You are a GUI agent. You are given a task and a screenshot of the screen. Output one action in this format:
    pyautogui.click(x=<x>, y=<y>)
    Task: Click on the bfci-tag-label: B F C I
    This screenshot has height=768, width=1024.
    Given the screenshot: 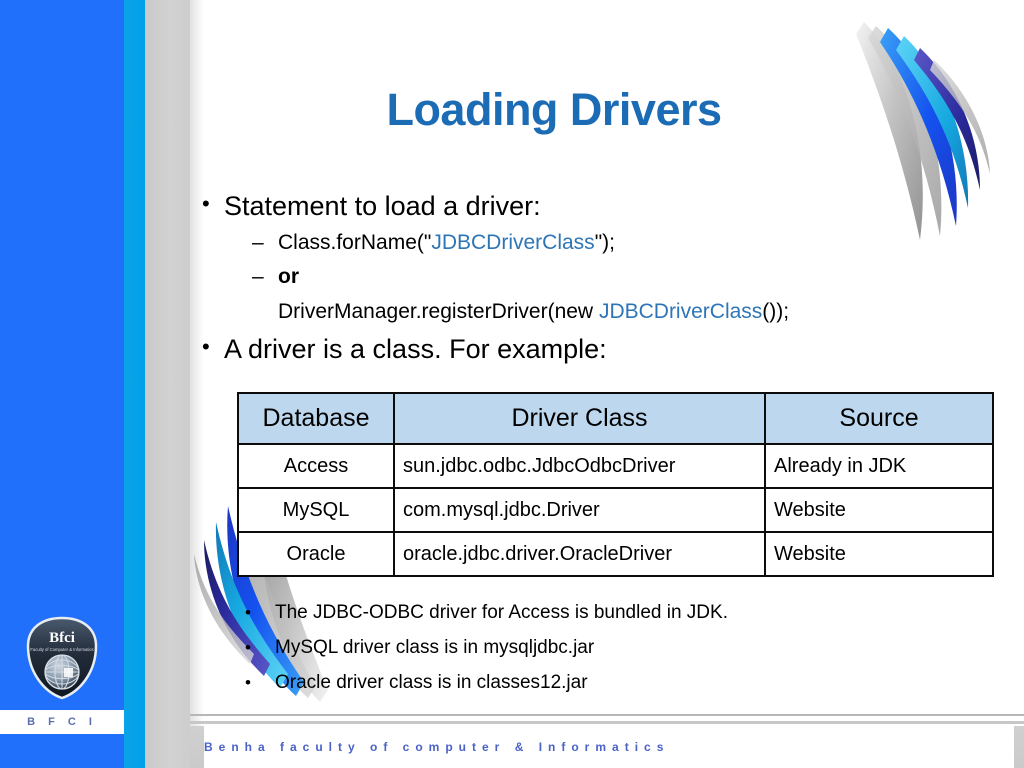 What is the action you would take?
    pyautogui.click(x=62, y=722)
    